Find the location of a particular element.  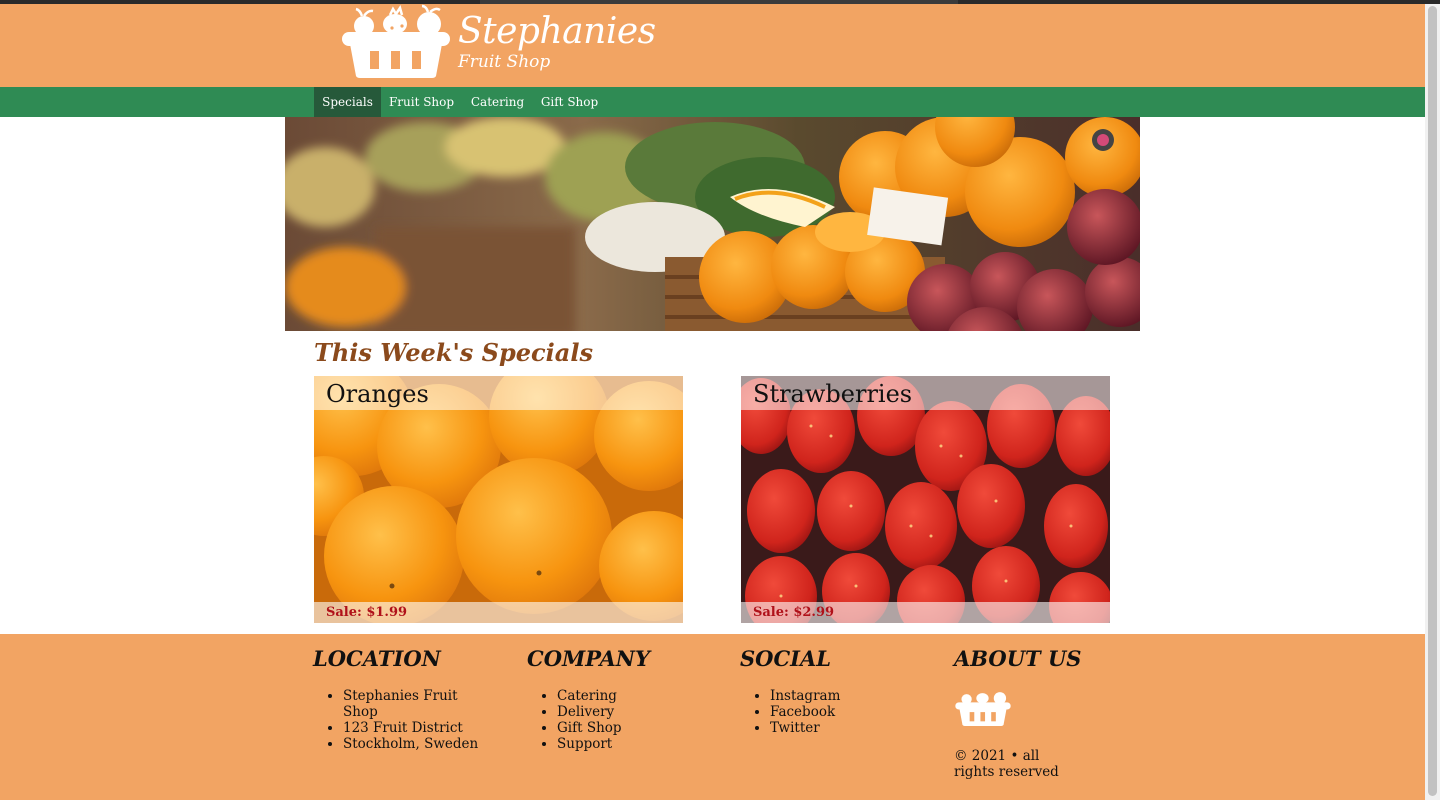

nav-item-gift-shop: Gift Shop is located at coordinates (569, 102).